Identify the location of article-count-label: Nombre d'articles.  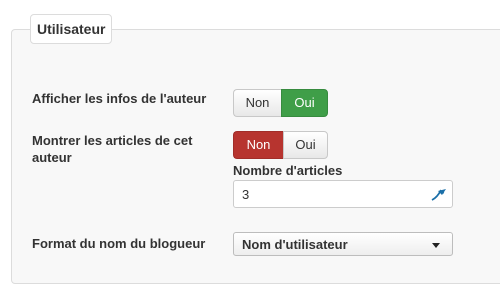
(288, 170).